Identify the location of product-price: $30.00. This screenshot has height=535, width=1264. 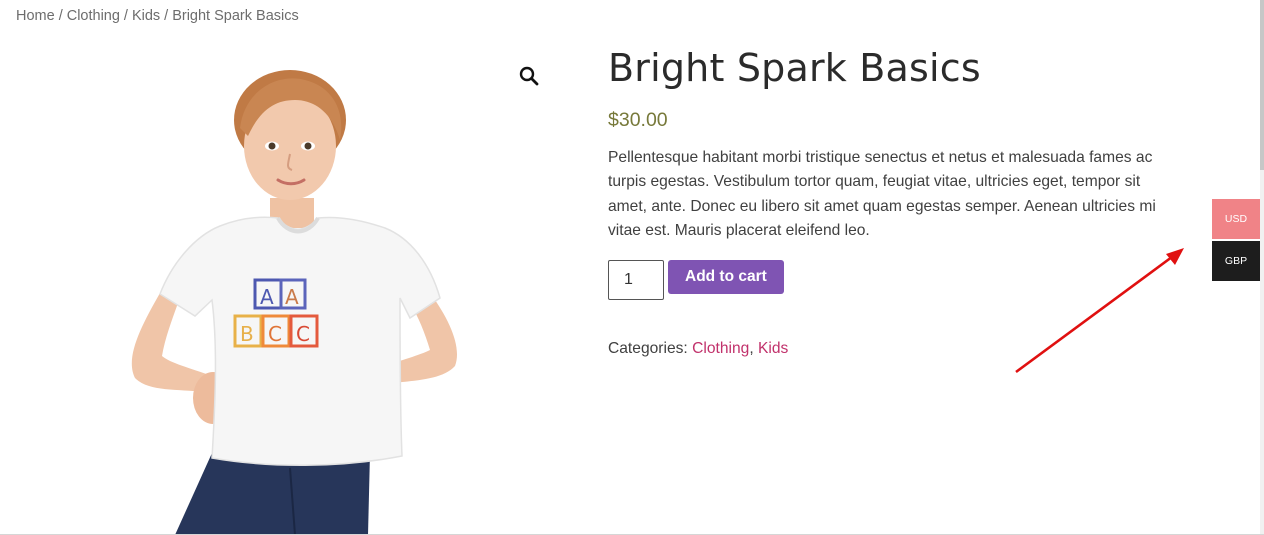
(638, 120).